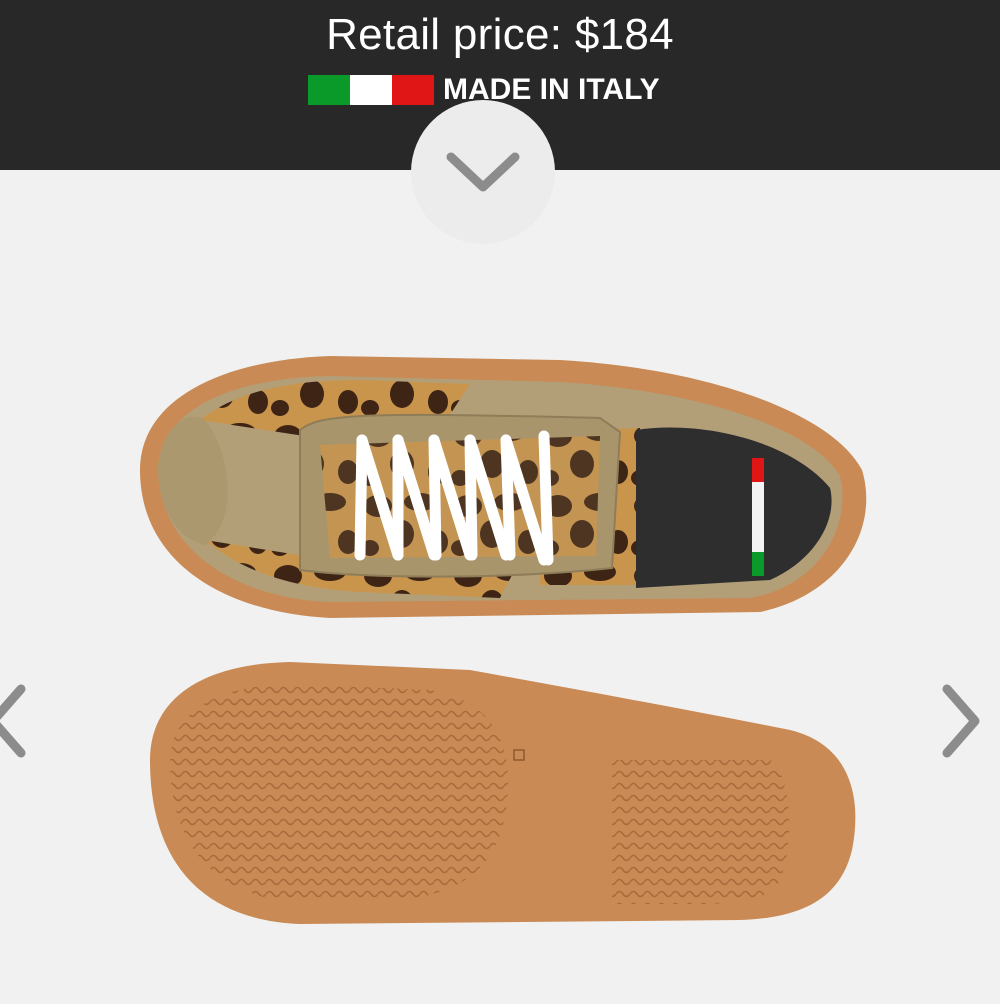 This screenshot has width=1000, height=1004. I want to click on italian-flag-icon, so click(371, 90).